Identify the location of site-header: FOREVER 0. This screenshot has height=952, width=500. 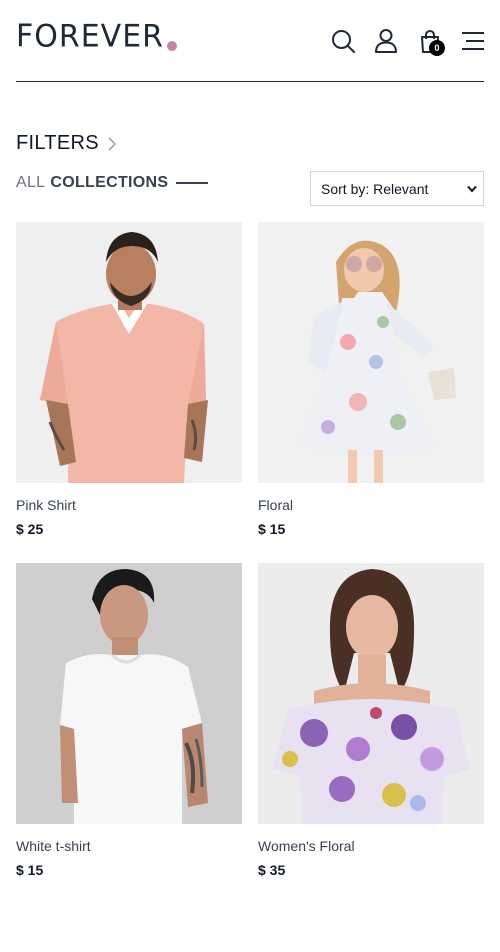
(250, 41).